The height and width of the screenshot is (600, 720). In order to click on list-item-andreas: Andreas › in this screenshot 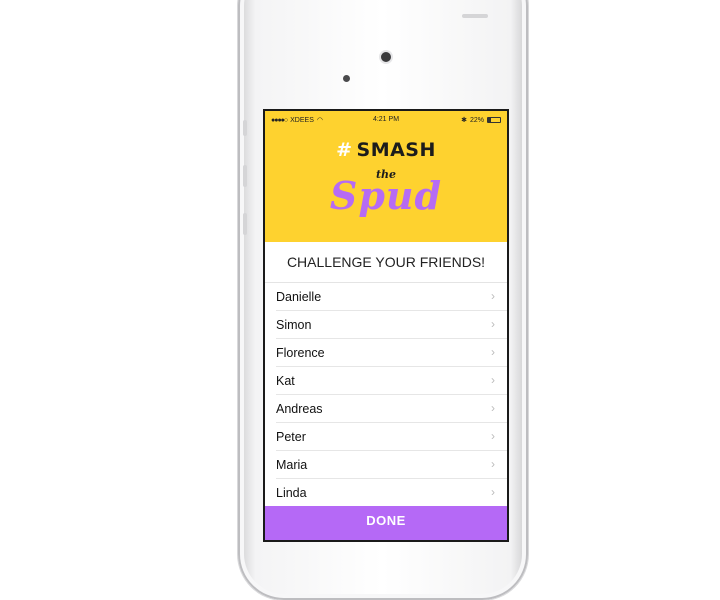, I will do `click(391, 409)`.